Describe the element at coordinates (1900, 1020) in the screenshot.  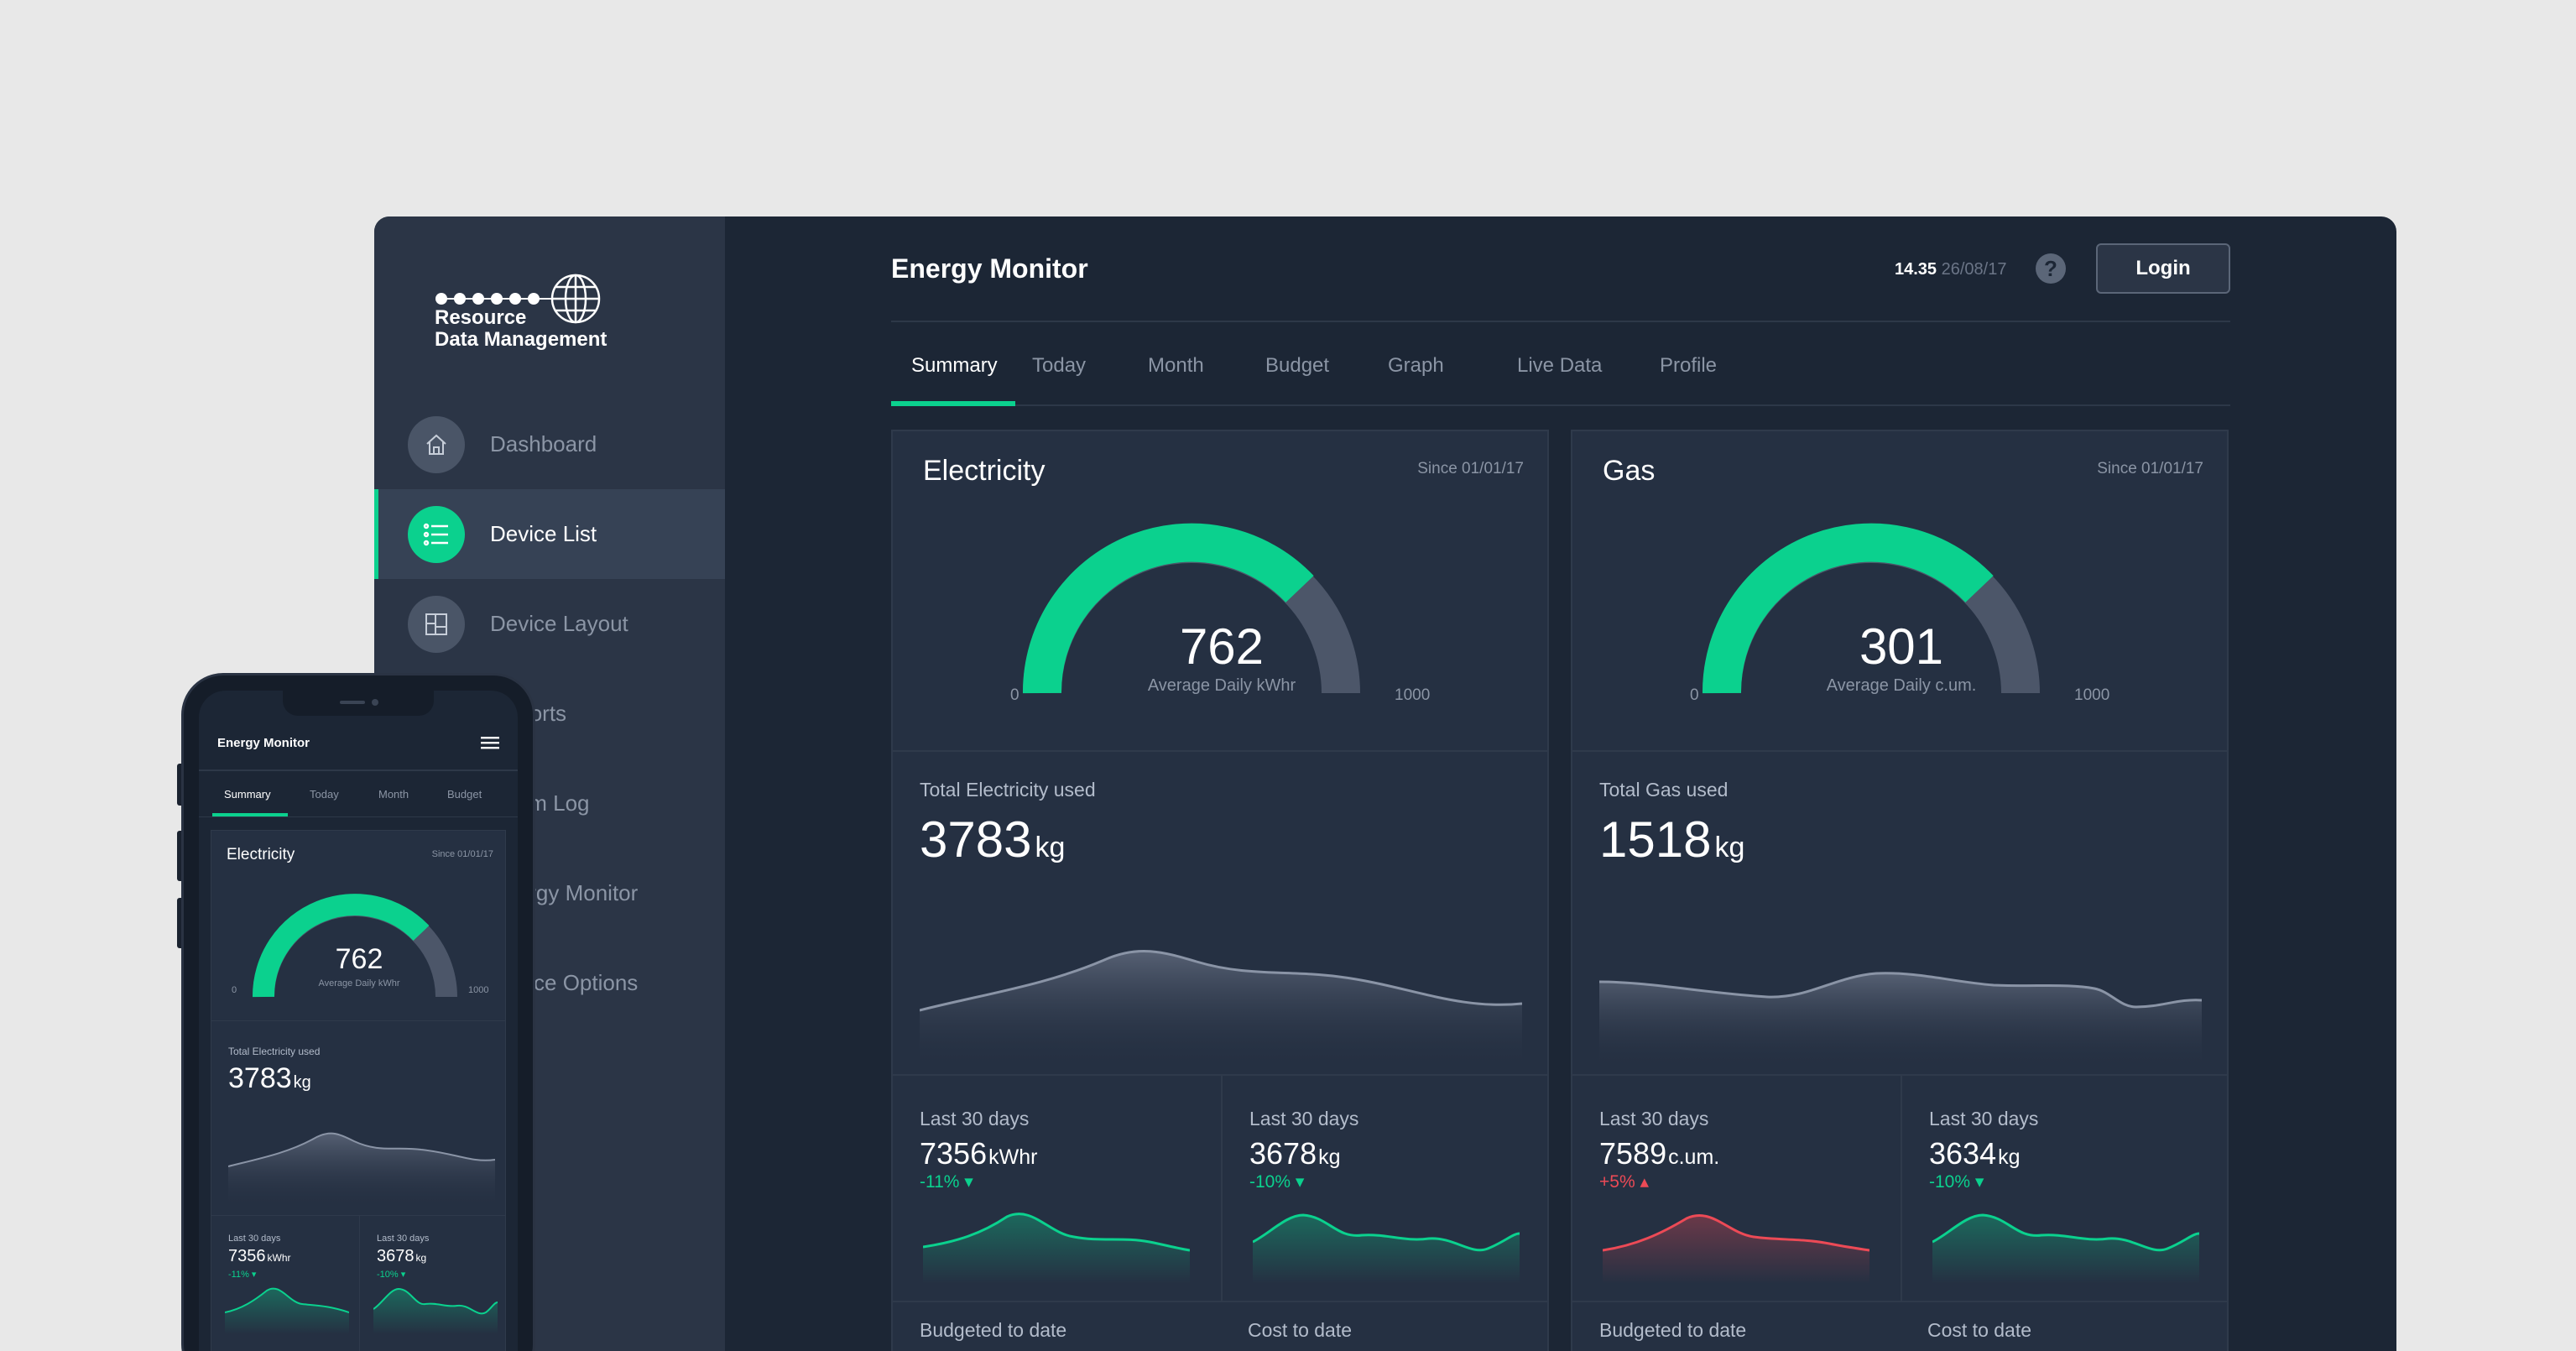
I see `usage-area-chart` at that location.